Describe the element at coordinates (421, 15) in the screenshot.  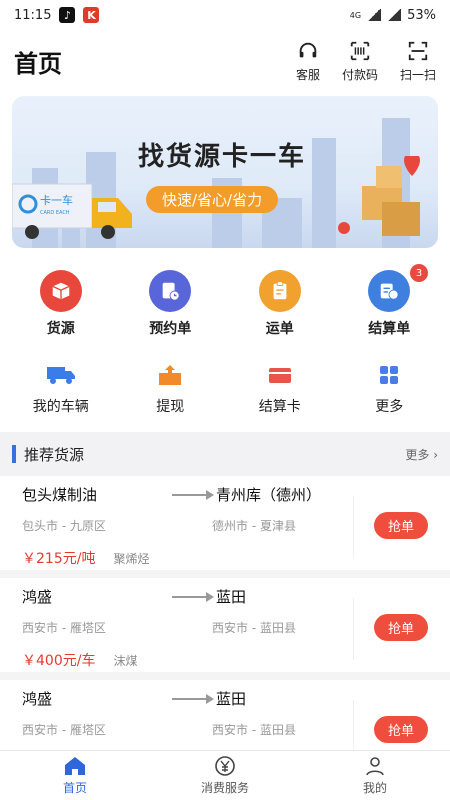
I see `battery-level: 53%` at that location.